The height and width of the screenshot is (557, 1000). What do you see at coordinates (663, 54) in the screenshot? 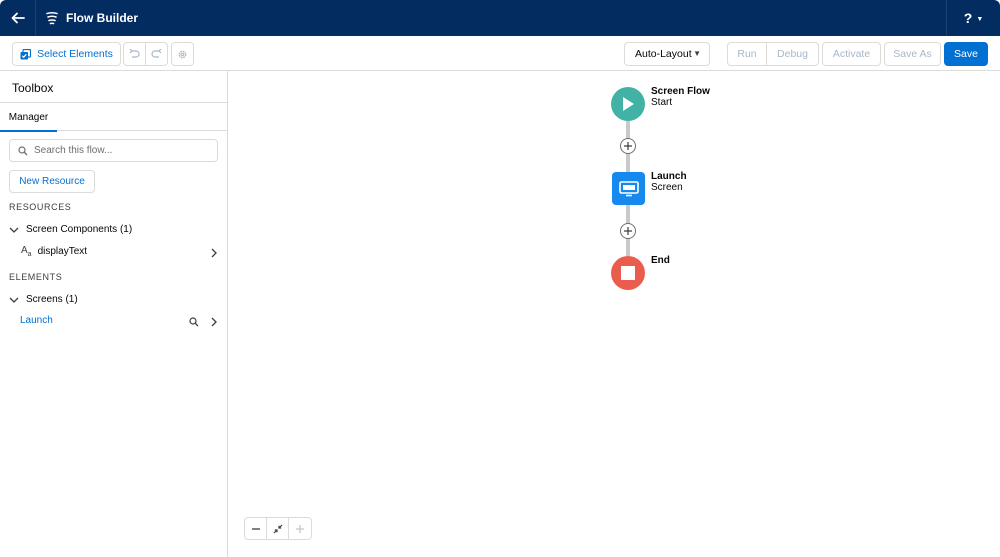
I see `layout-mode-value: Auto-Layout` at bounding box center [663, 54].